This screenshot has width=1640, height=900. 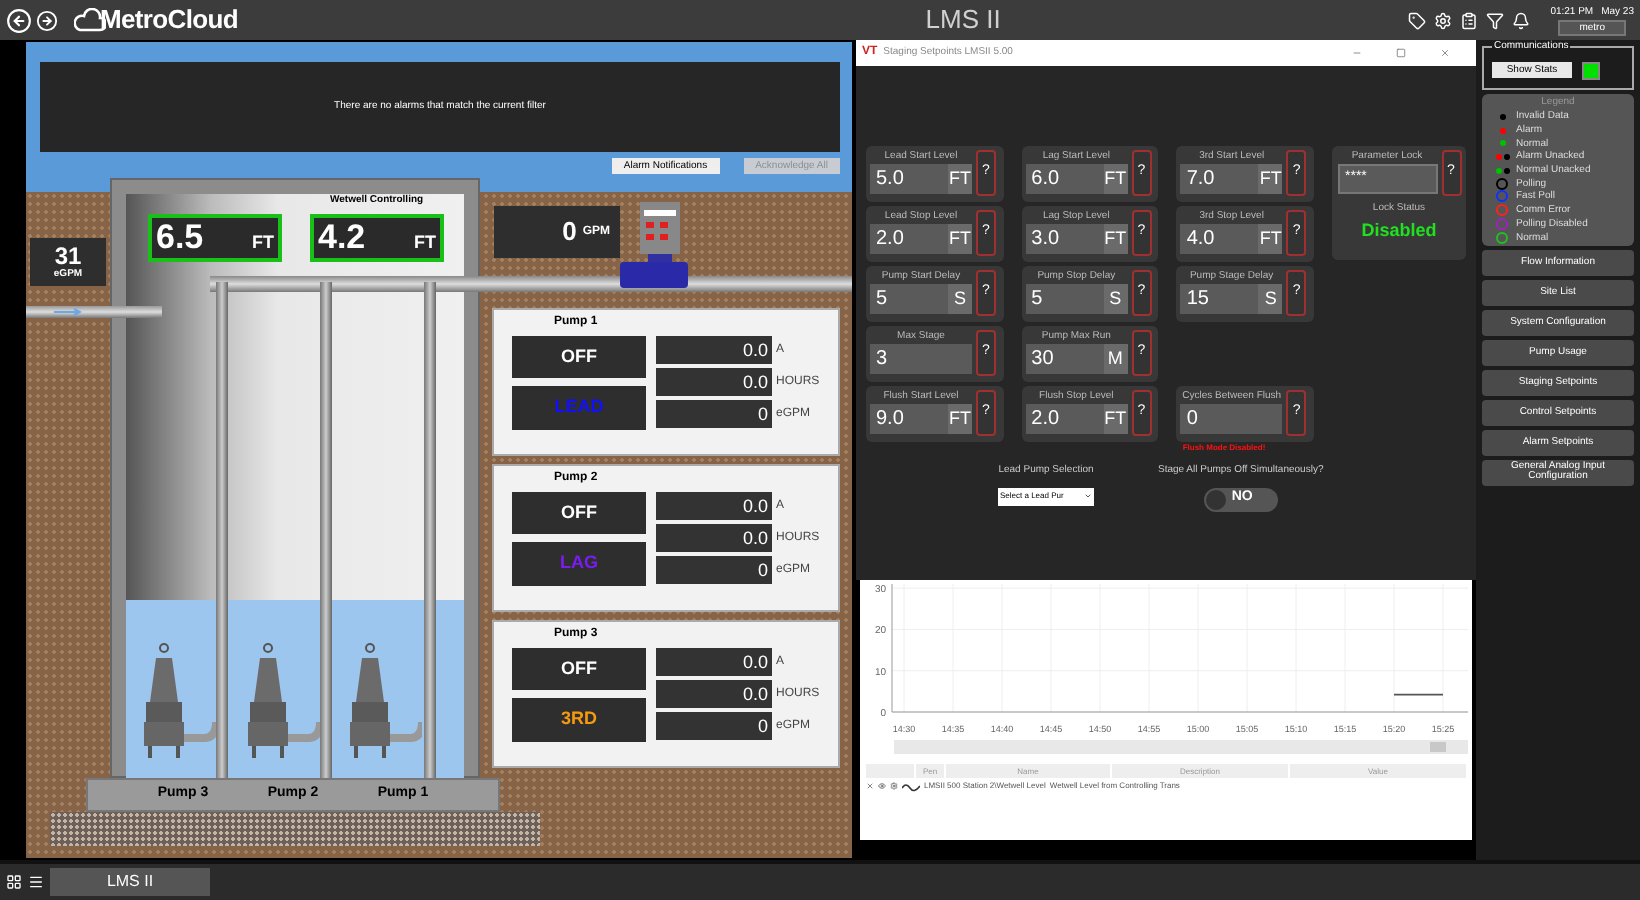 I want to click on setpoint-input: 6.0, so click(x=1064, y=179).